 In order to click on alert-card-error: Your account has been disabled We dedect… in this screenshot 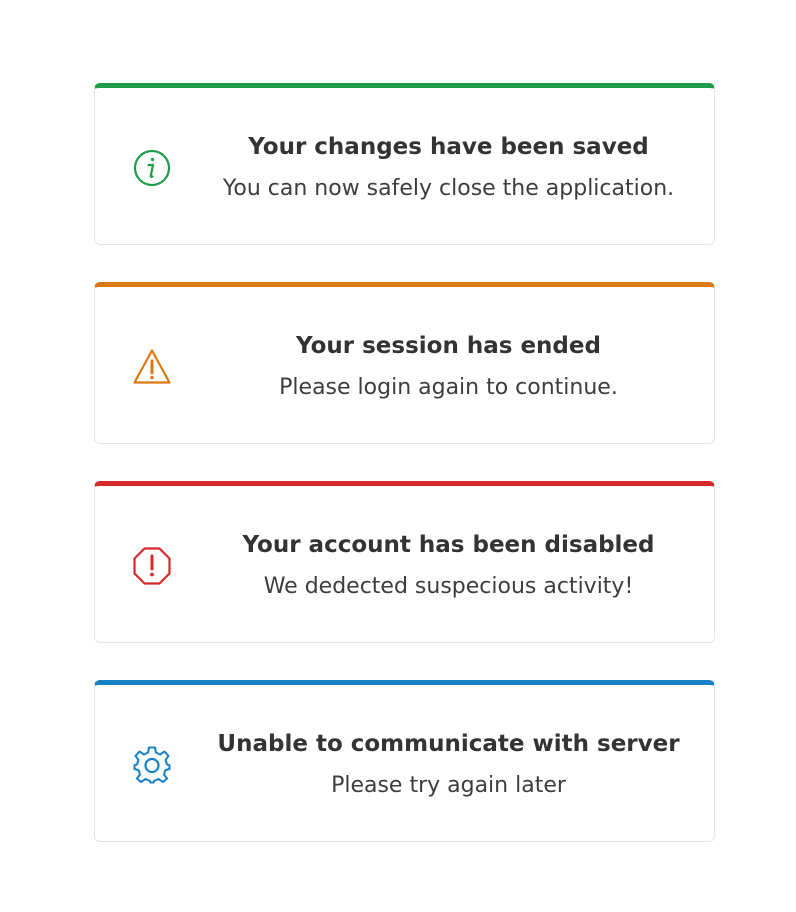, I will do `click(404, 562)`.